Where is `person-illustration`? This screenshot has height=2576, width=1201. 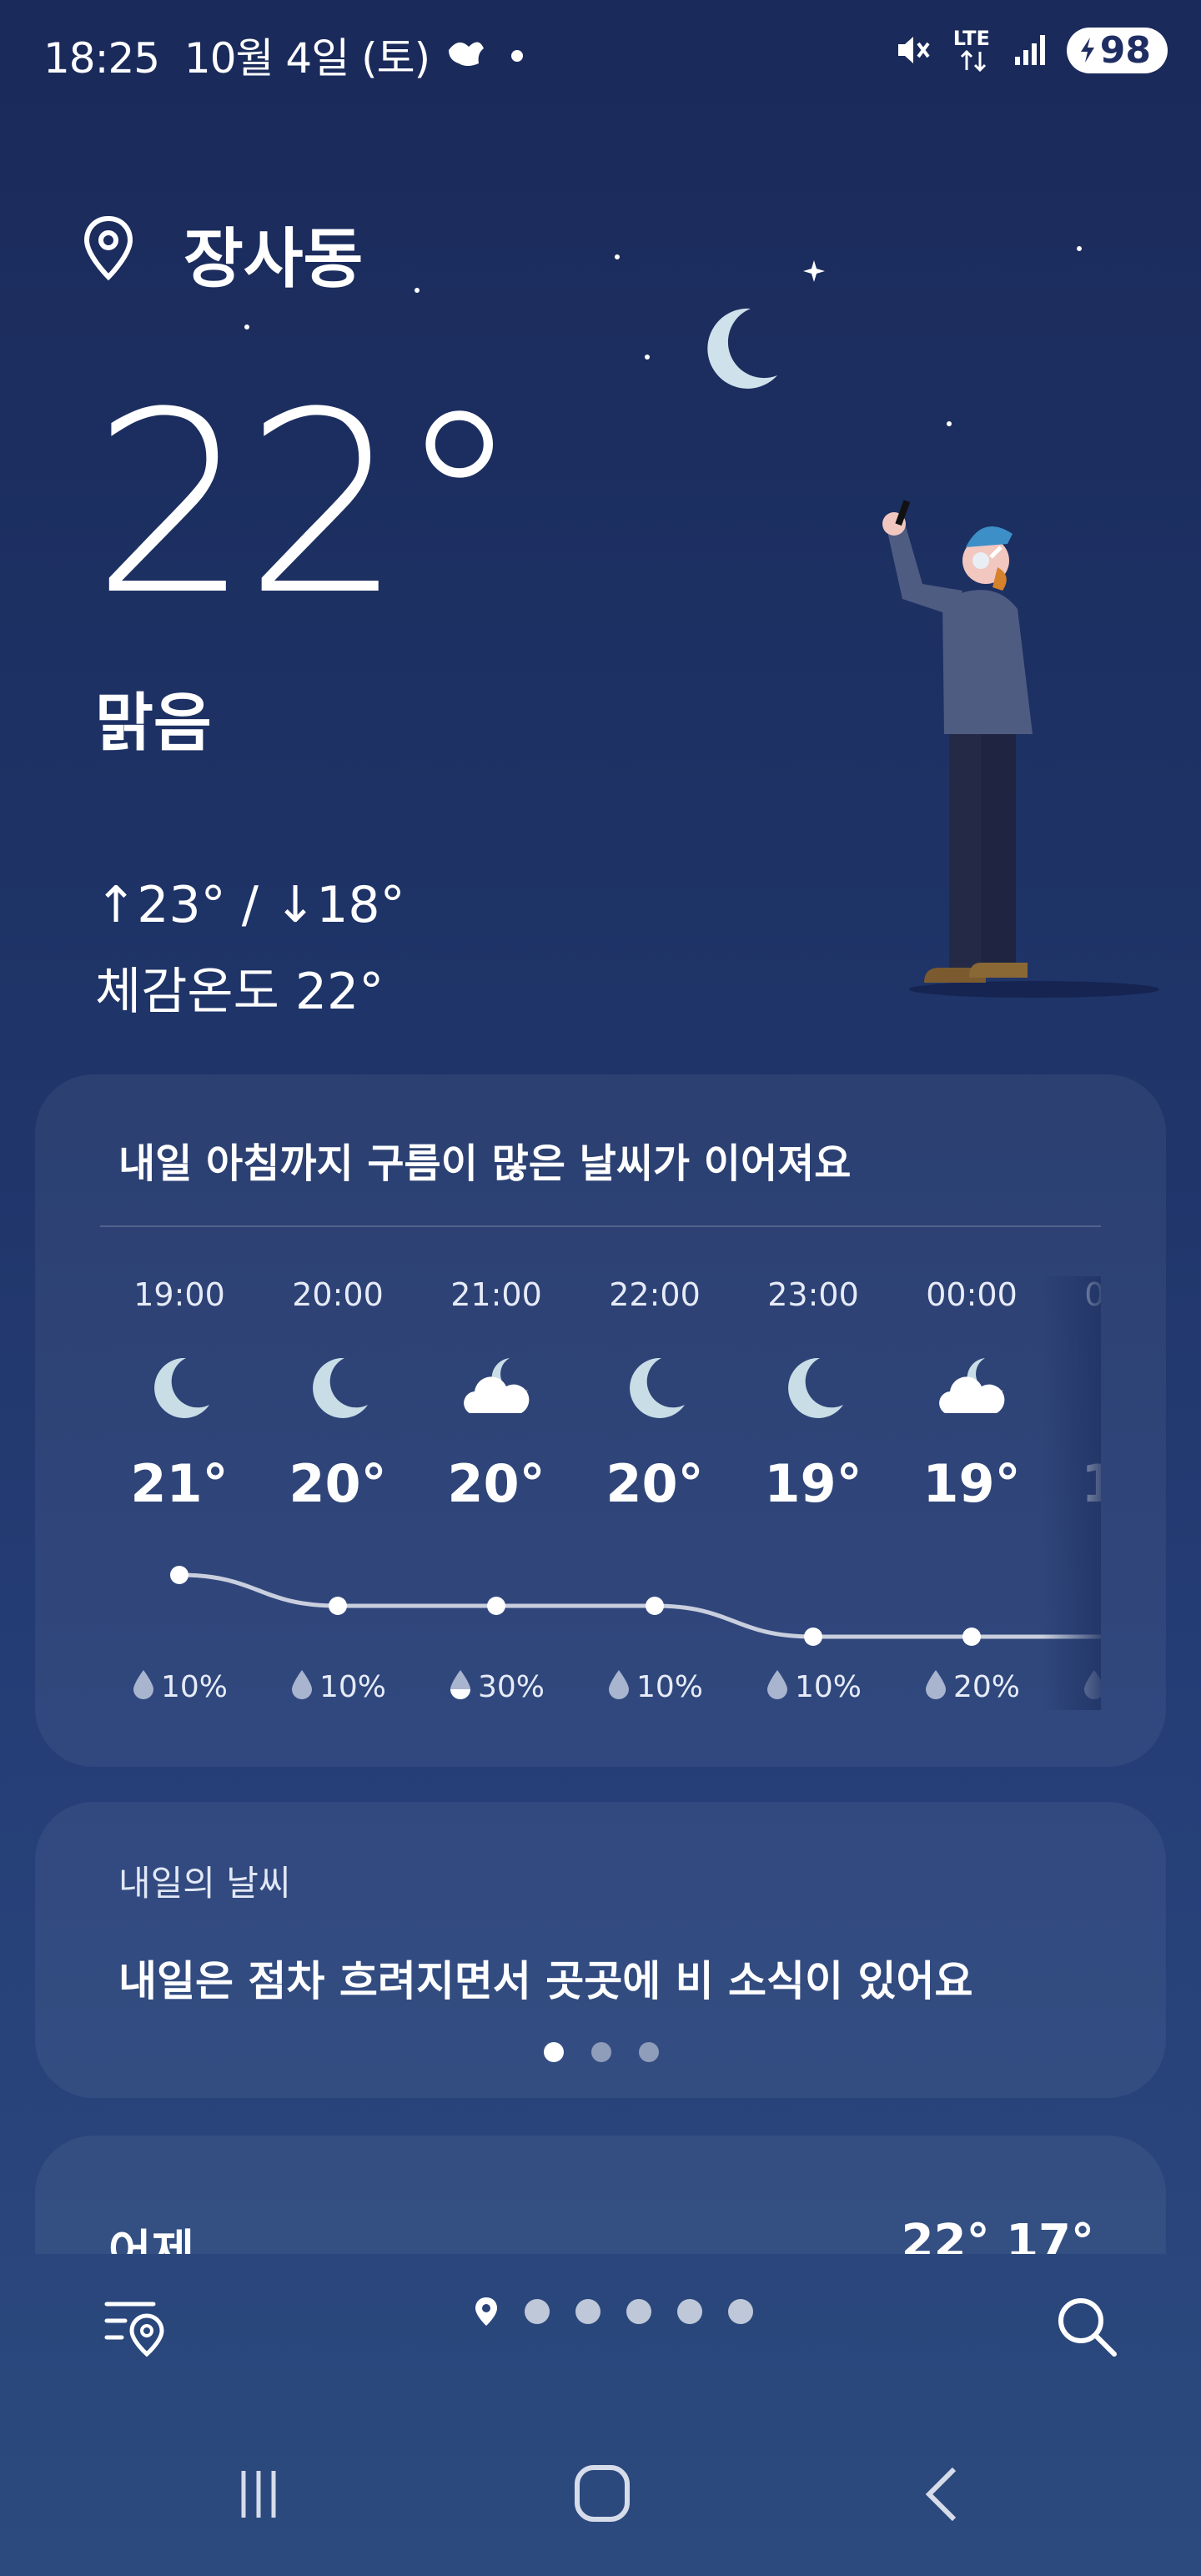 person-illustration is located at coordinates (1021, 749).